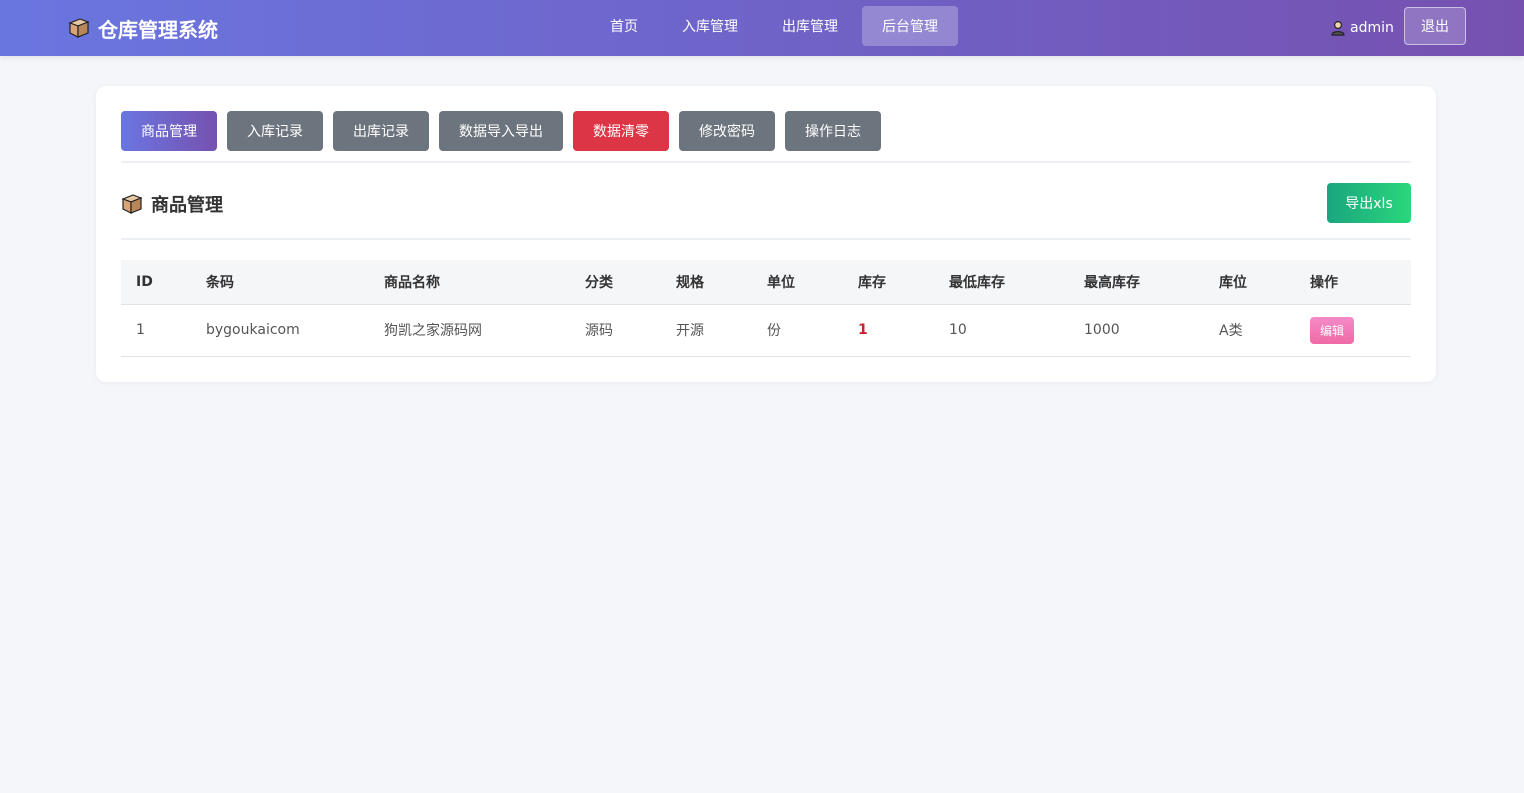  What do you see at coordinates (910, 26) in the screenshot?
I see `nav-admin: 后台管理` at bounding box center [910, 26].